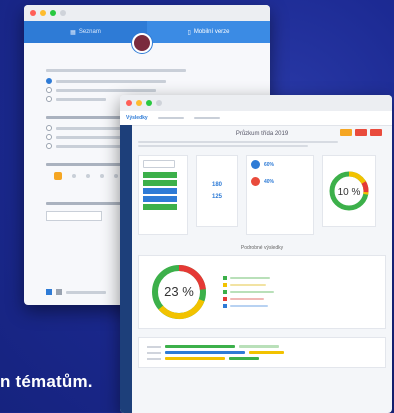  What do you see at coordinates (280, 195) in the screenshot?
I see `gender-split: 60% 40%` at bounding box center [280, 195].